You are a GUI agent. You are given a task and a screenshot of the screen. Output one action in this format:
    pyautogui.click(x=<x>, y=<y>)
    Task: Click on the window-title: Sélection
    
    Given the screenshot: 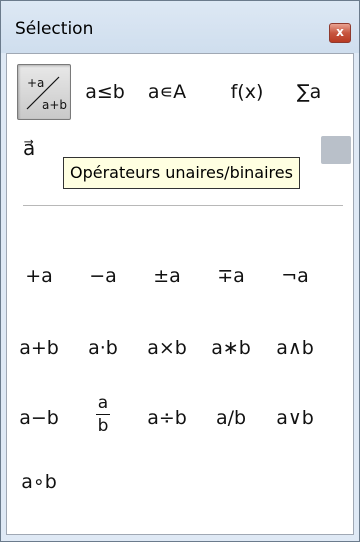 What is the action you would take?
    pyautogui.click(x=54, y=29)
    